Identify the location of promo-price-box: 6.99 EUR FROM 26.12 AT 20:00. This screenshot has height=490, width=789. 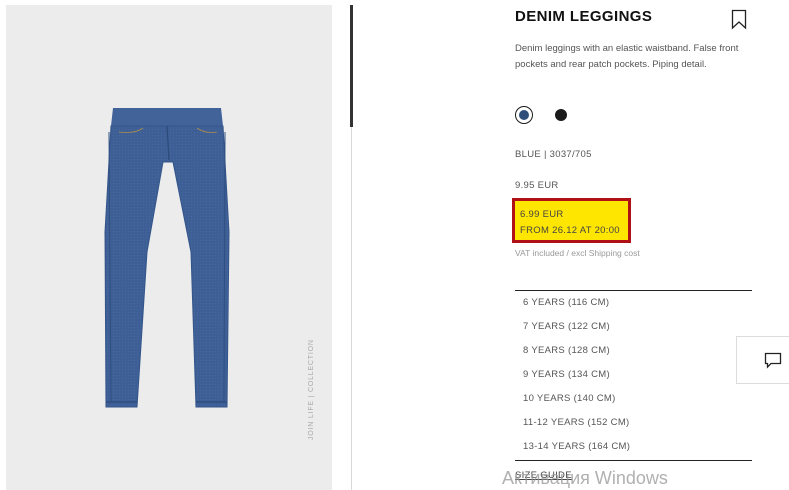
(571, 220).